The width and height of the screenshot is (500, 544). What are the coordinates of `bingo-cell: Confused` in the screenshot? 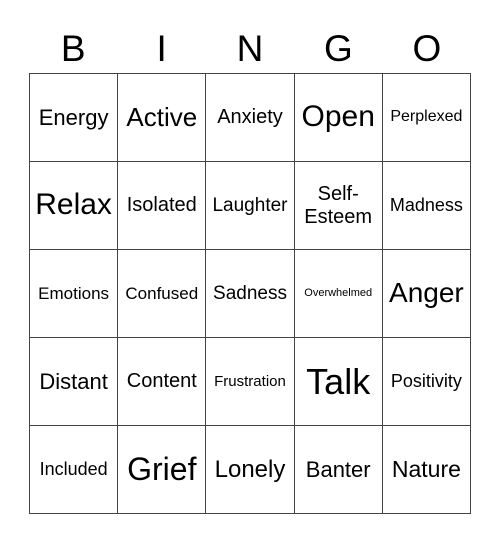 It's located at (162, 294).